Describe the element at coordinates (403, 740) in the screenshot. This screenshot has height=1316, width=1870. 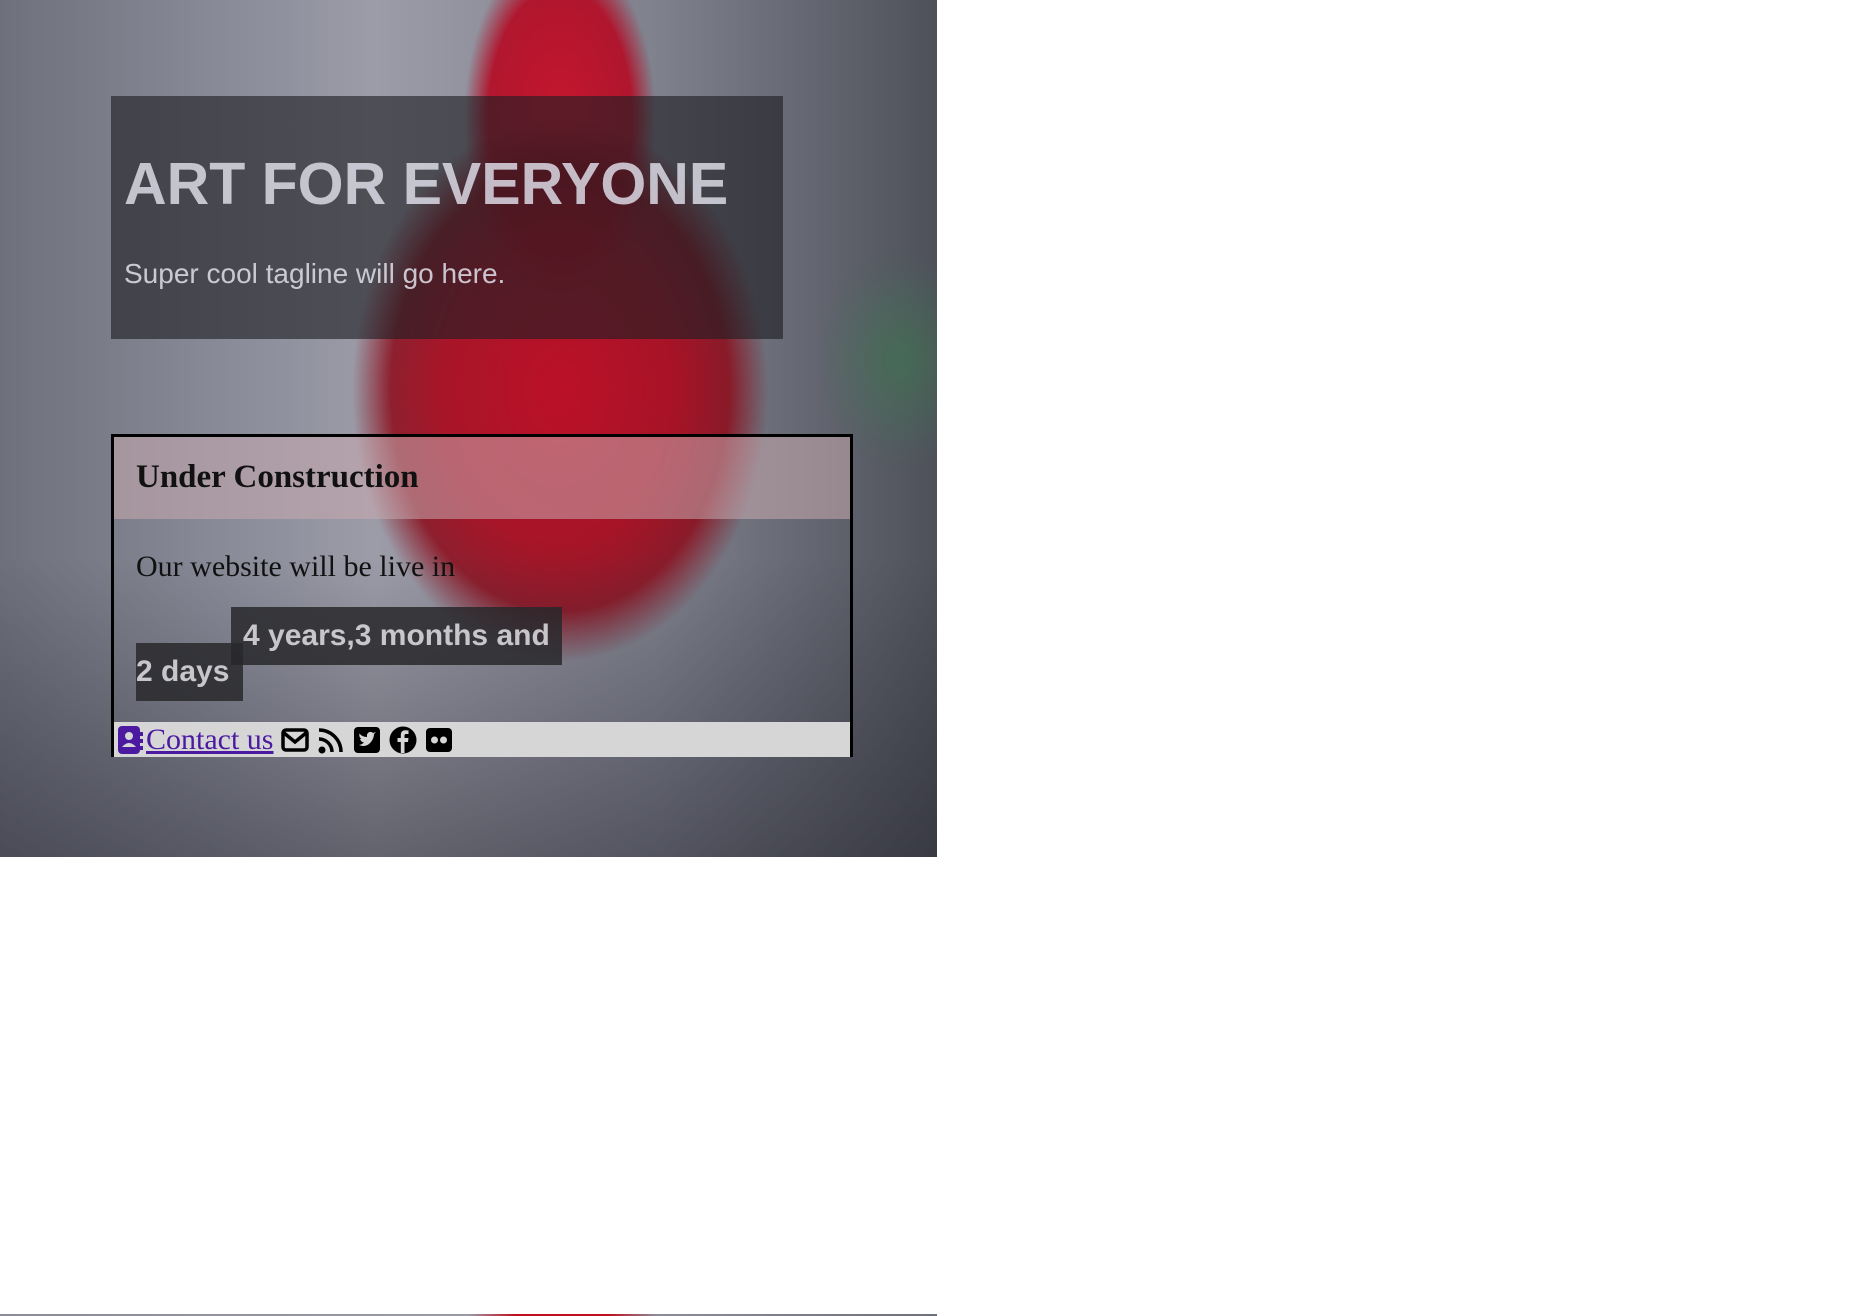
I see `facebook-icon` at that location.